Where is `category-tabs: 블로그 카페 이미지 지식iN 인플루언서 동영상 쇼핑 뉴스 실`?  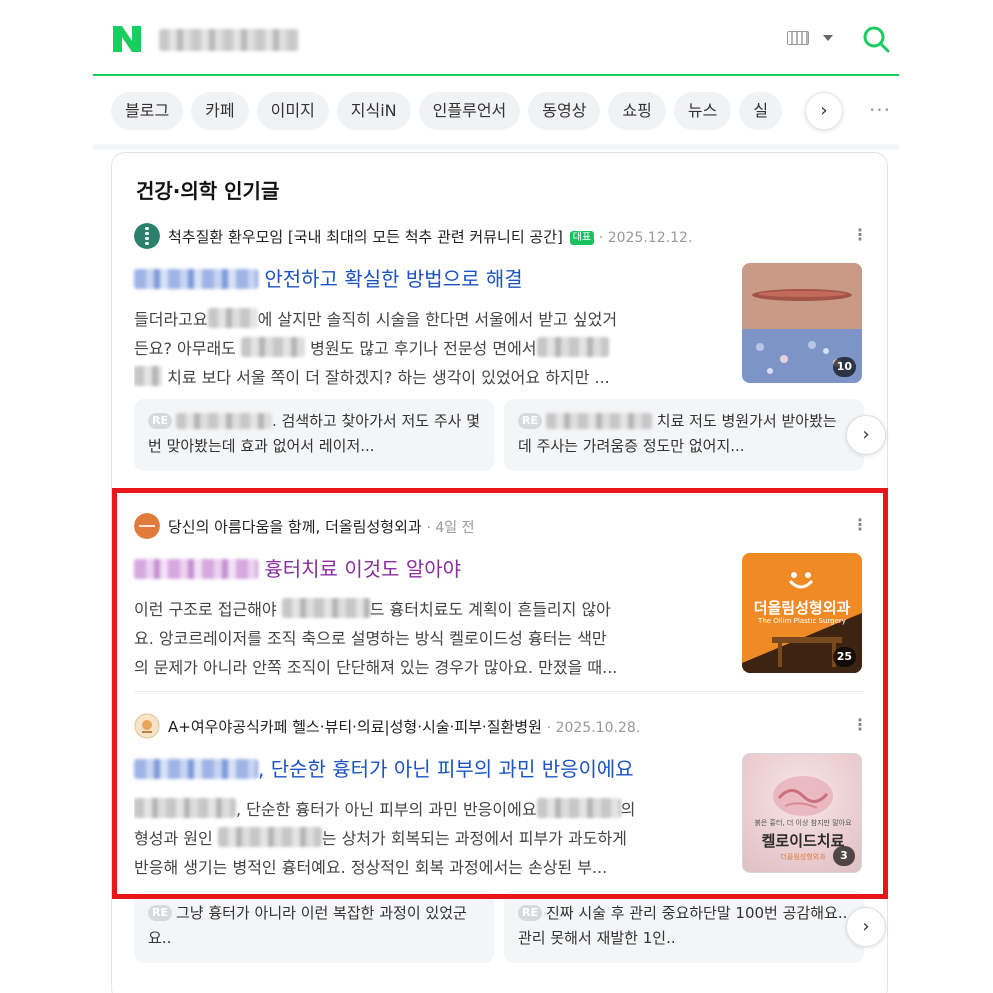
category-tabs: 블로그 카페 이미지 지식iN 인플루언서 동영상 쇼핑 뉴스 실 is located at coordinates (481, 111).